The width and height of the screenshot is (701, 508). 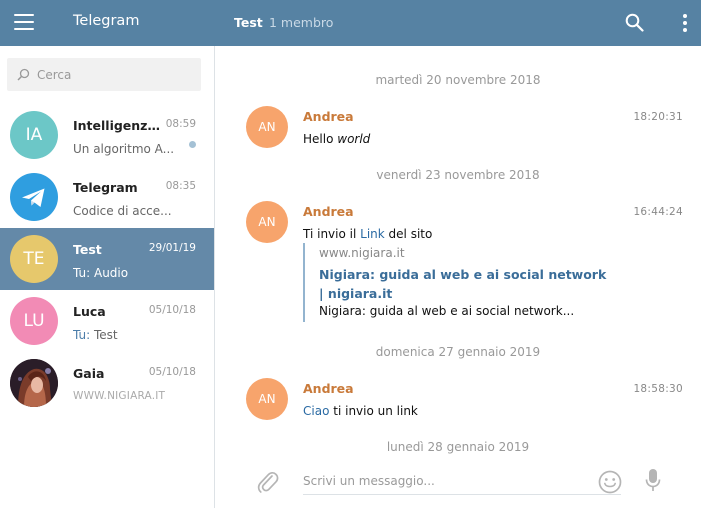 What do you see at coordinates (336, 139) in the screenshot?
I see `message-text: Hello world` at bounding box center [336, 139].